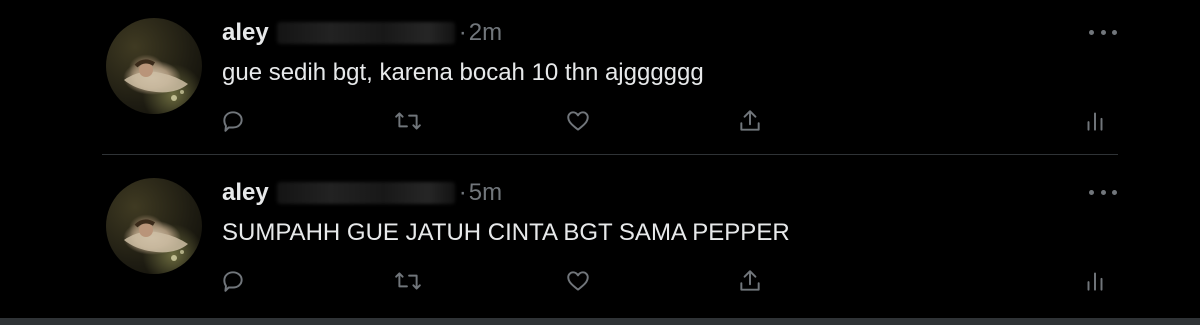  I want to click on tweet-text: SUMPAHH GUE JATUH CINTA BGT SAMA PEPPER, so click(506, 232).